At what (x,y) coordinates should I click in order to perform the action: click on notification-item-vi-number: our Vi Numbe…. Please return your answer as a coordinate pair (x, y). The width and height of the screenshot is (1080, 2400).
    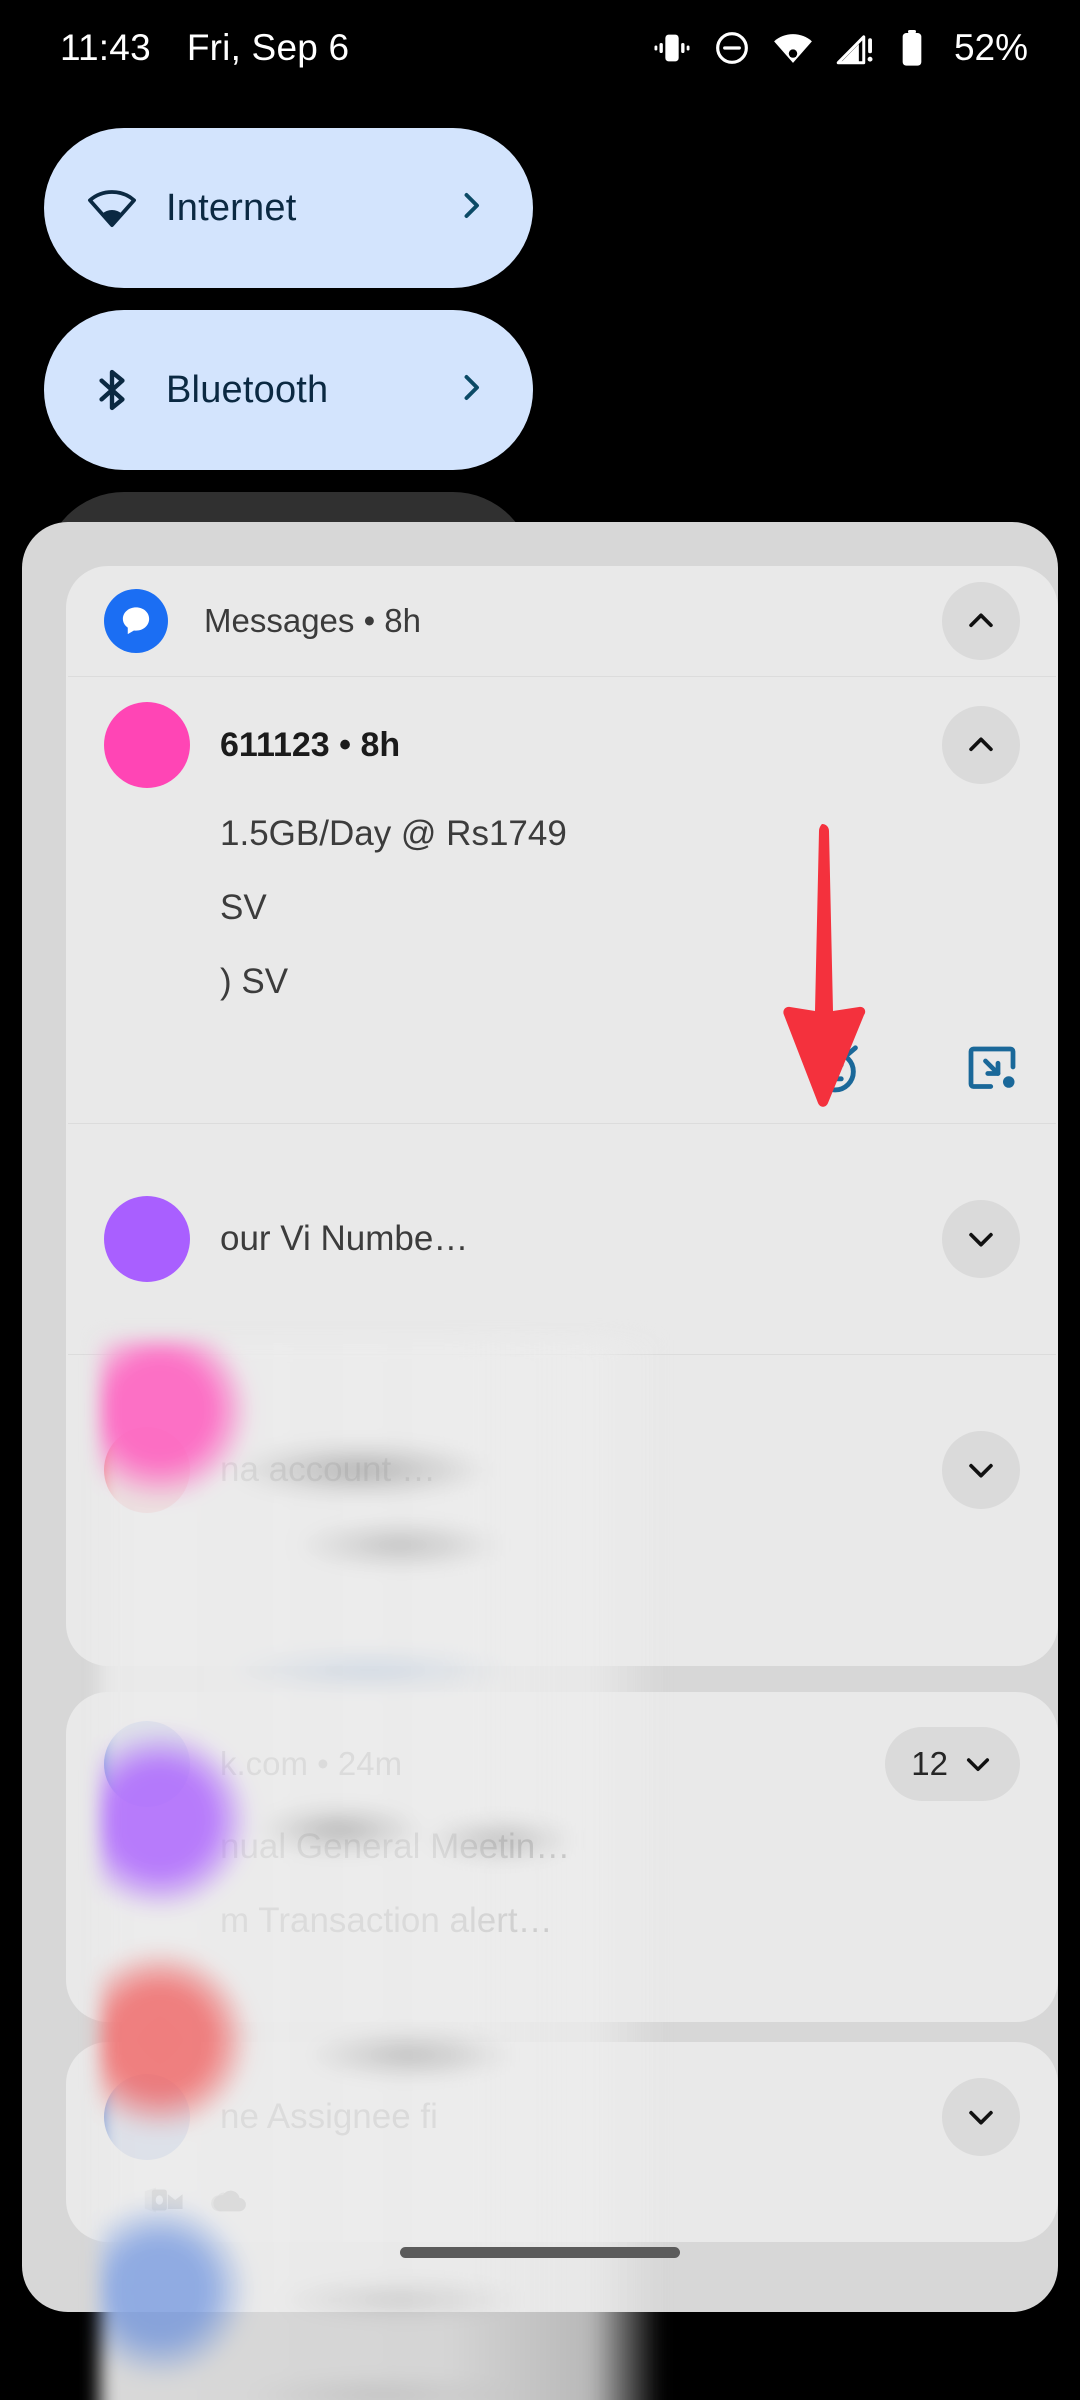
    Looking at the image, I should click on (562, 1239).